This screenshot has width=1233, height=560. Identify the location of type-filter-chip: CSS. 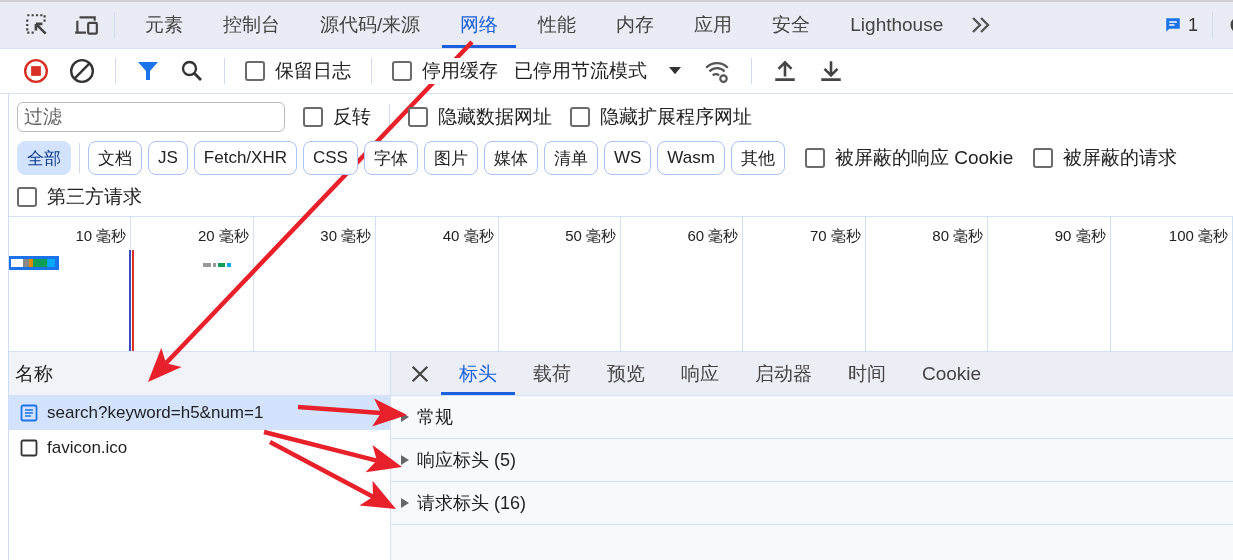
(330, 158).